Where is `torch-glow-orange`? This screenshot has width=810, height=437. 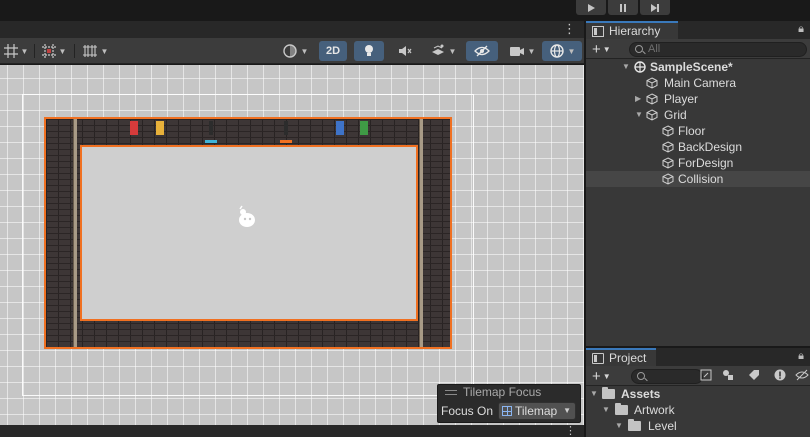
torch-glow-orange is located at coordinates (286, 141).